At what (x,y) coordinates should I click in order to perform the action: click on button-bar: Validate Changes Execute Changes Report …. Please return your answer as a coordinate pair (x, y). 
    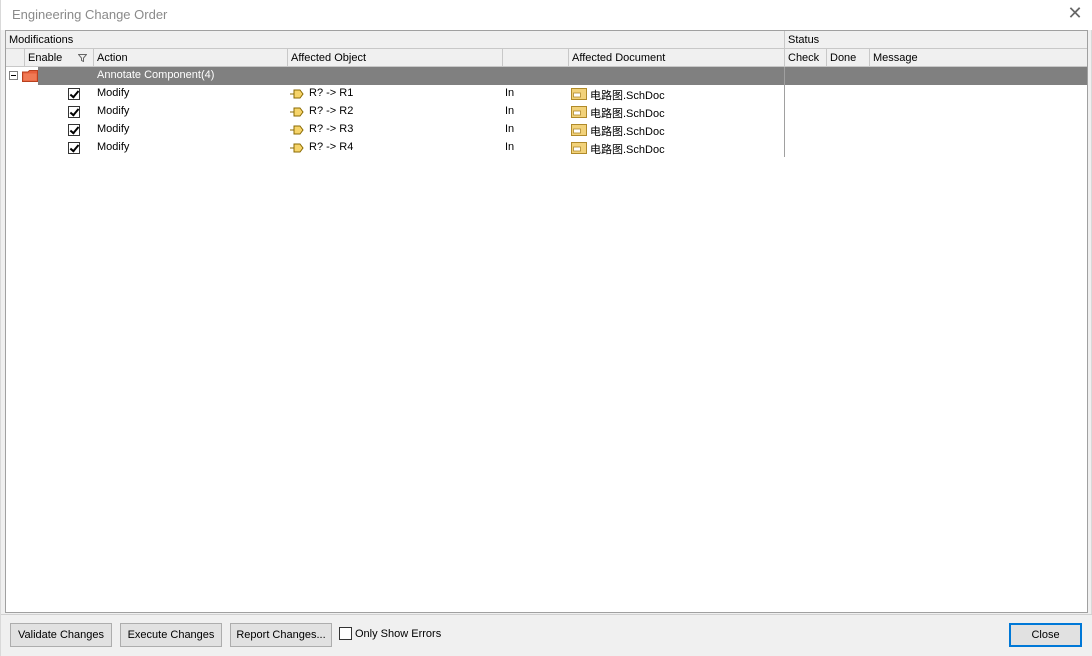
    Looking at the image, I should click on (546, 635).